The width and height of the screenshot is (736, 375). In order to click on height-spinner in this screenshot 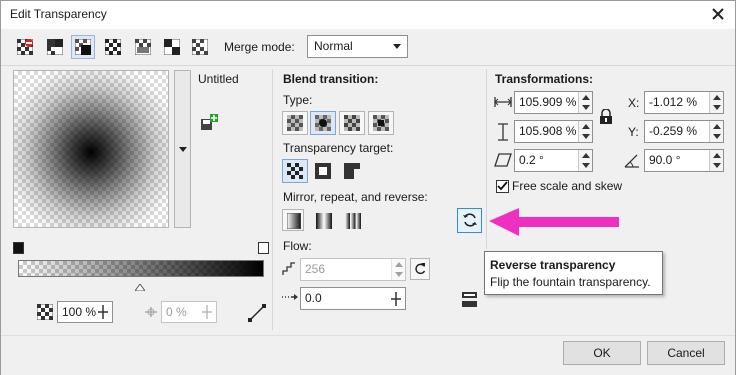, I will do `click(585, 131)`.